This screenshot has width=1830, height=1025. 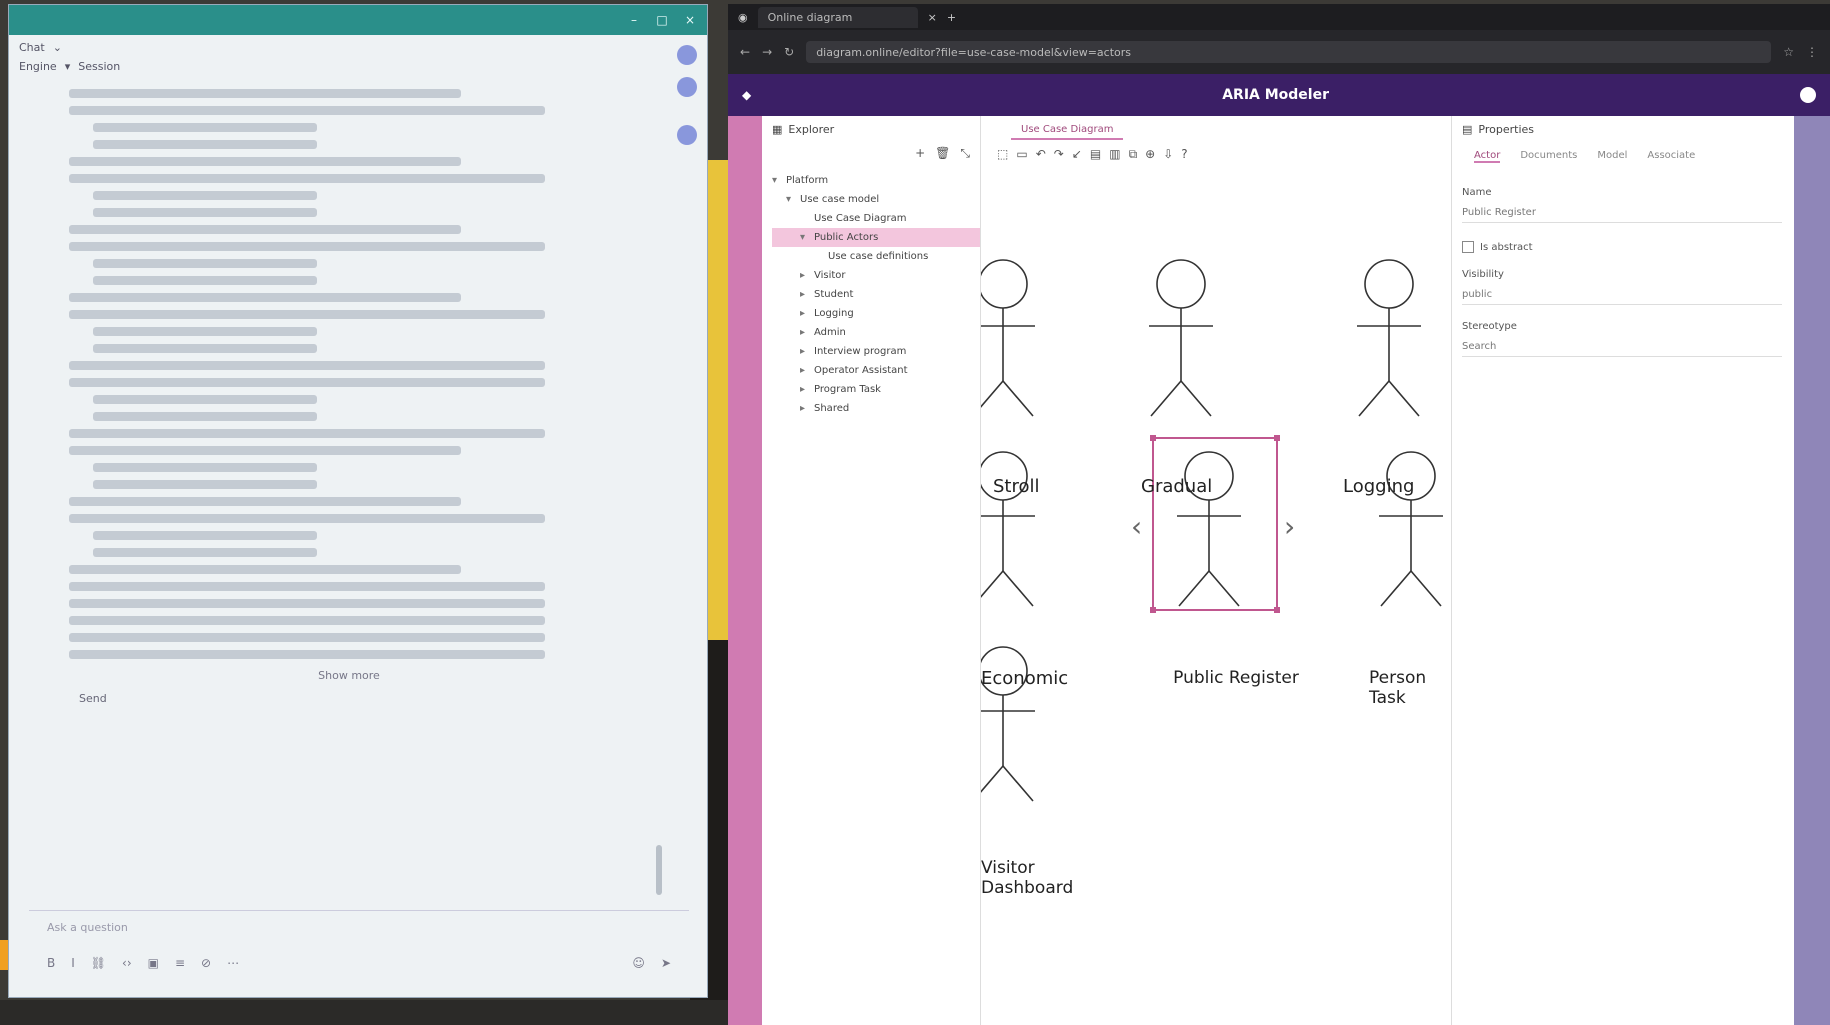 I want to click on activity-bar, so click(x=745, y=570).